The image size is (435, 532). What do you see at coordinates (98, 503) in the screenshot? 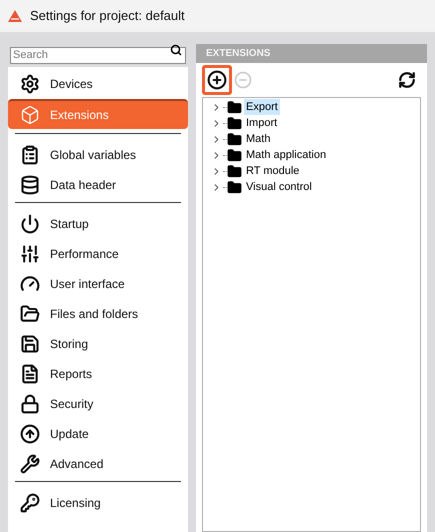
I see `sidebar-item: Licensing` at bounding box center [98, 503].